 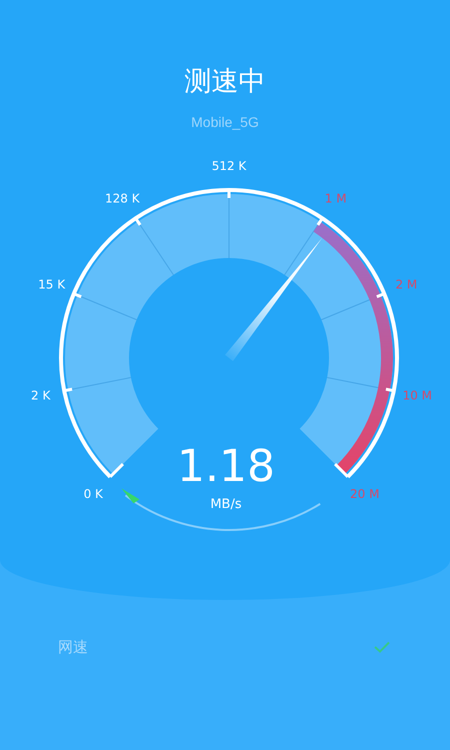 I want to click on result-label: 网速, so click(x=73, y=647).